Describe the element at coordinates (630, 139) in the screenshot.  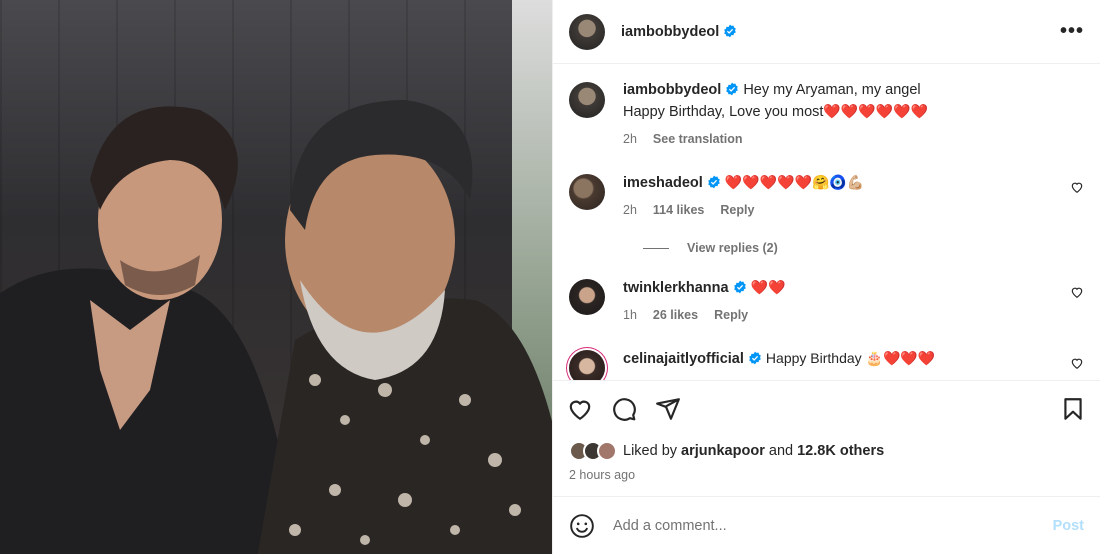
I see `caption-time: 2h` at that location.